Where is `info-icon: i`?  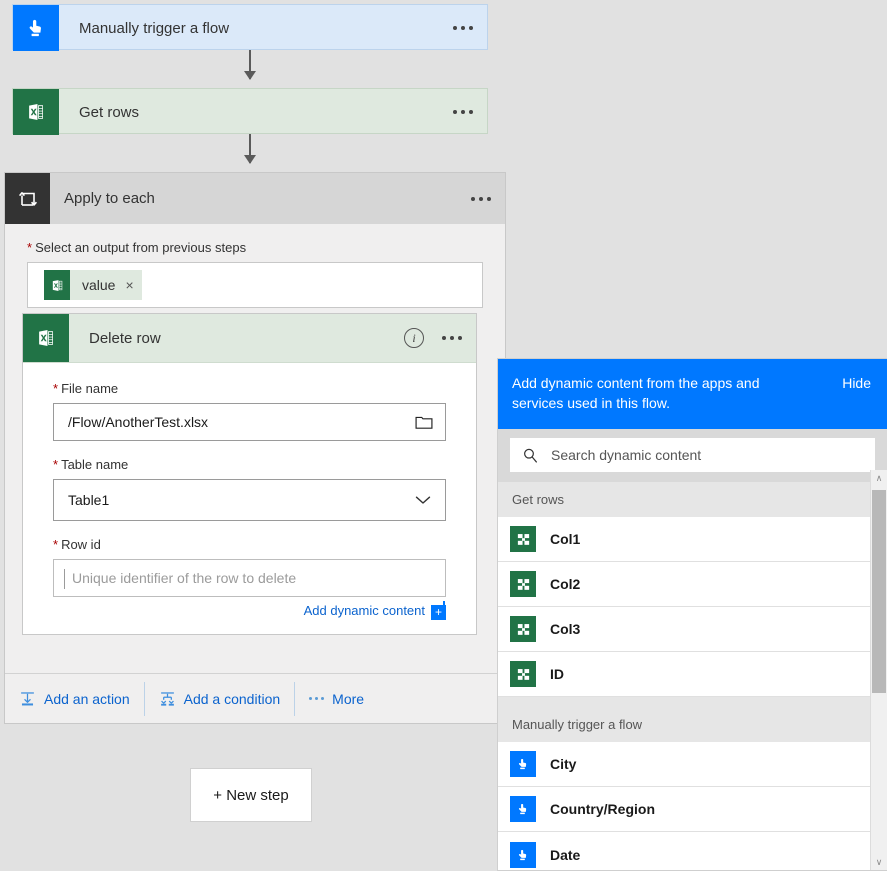
info-icon: i is located at coordinates (414, 338).